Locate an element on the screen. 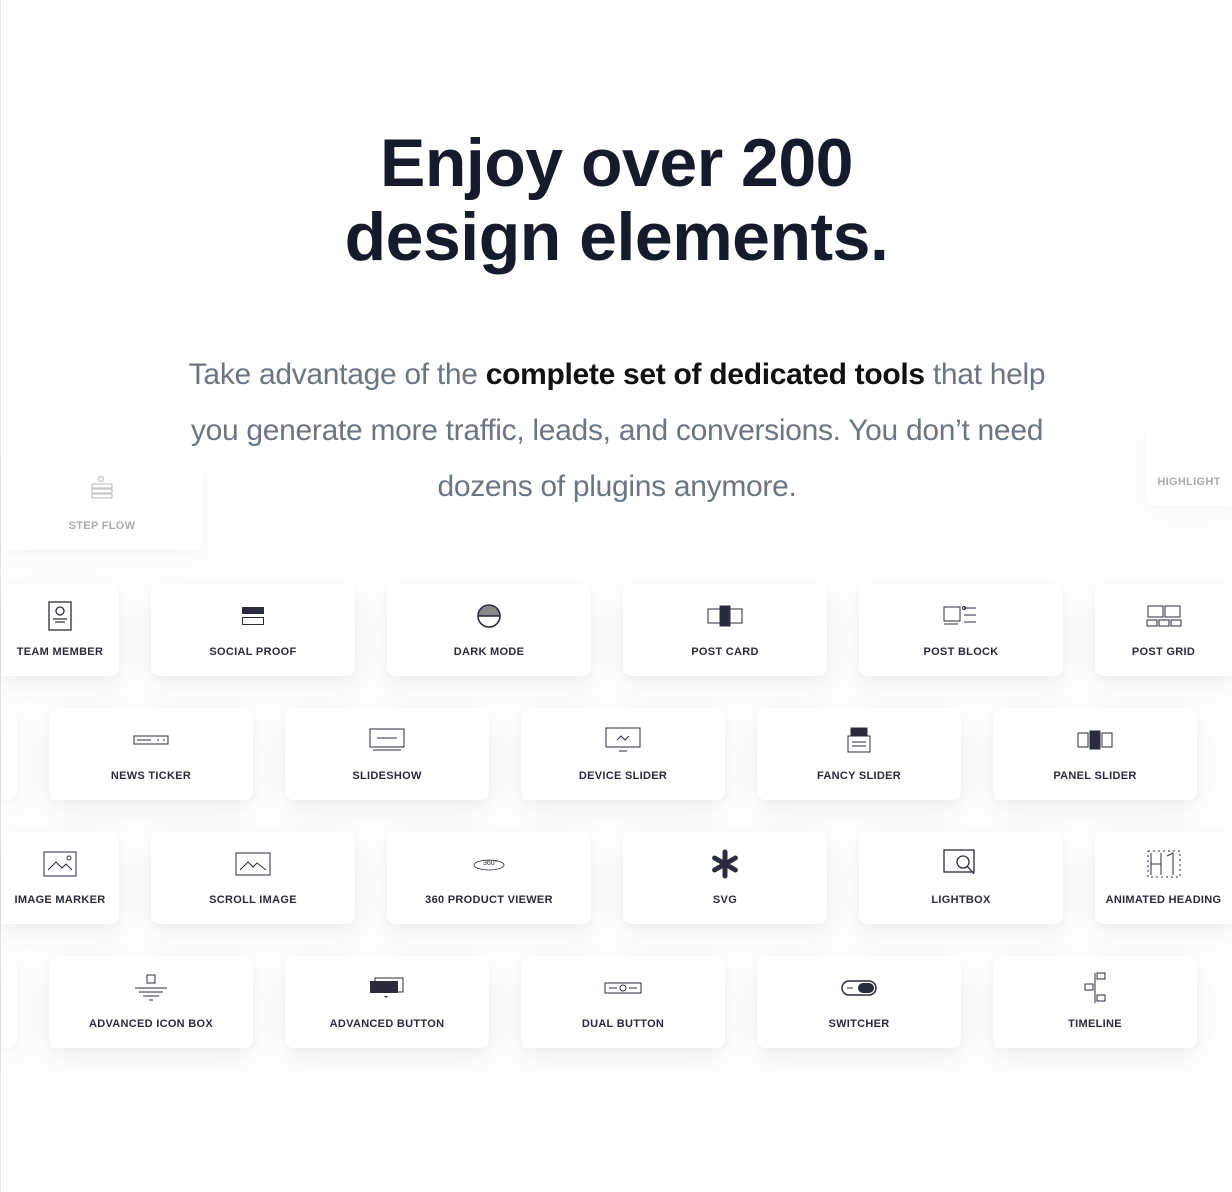  element-label: FANCY SLIDER is located at coordinates (859, 776).